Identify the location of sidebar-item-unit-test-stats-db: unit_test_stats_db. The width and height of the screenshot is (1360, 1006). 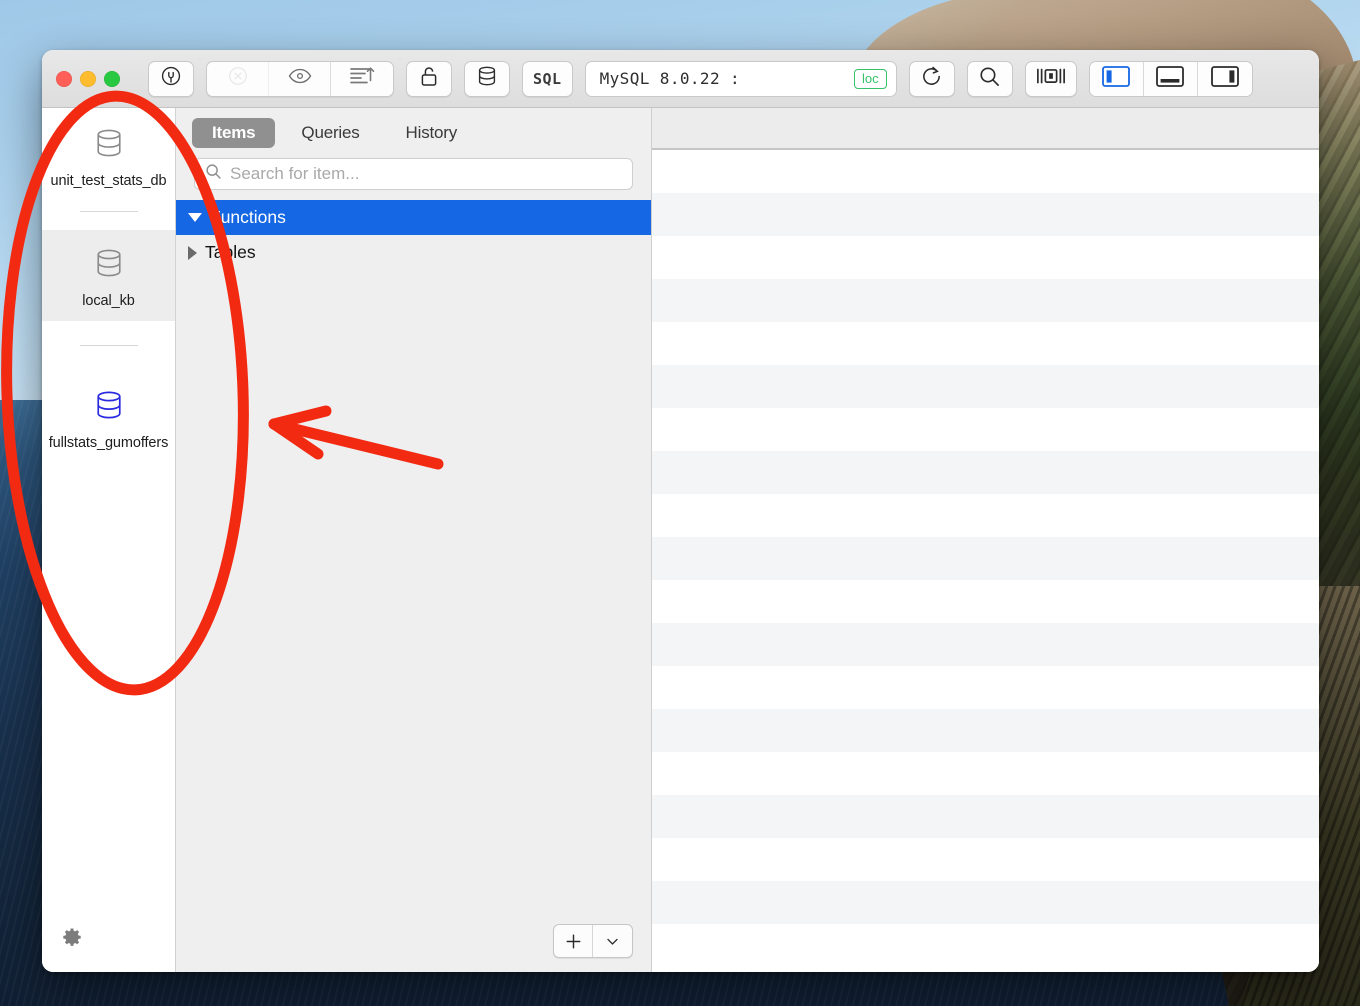
(108, 170).